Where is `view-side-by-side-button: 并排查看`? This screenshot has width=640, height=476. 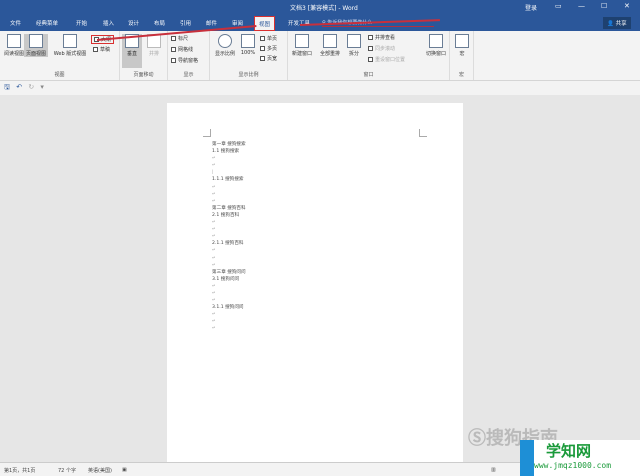
view-side-by-side-button: 并排查看 is located at coordinates (381, 37).